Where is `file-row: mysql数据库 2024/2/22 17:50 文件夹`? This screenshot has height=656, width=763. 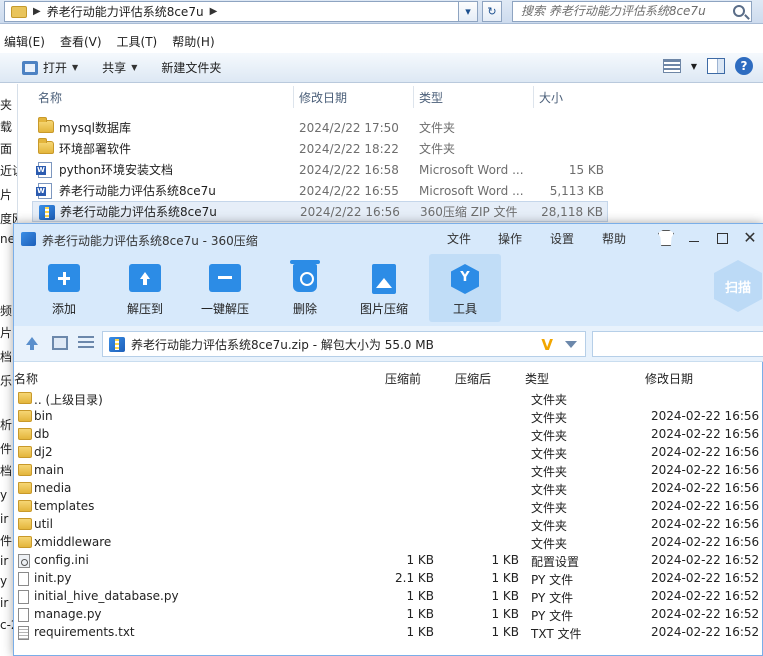 file-row: mysql数据库 2024/2/22 17:50 文件夹 is located at coordinates (320, 127).